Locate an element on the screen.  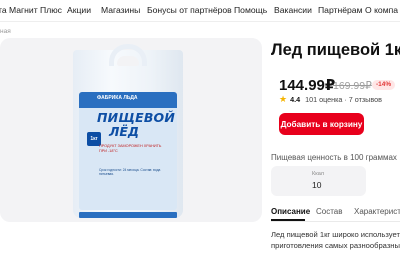
package-word-pishchevoy: ПИЩЕВОЙ is located at coordinates (136, 117).